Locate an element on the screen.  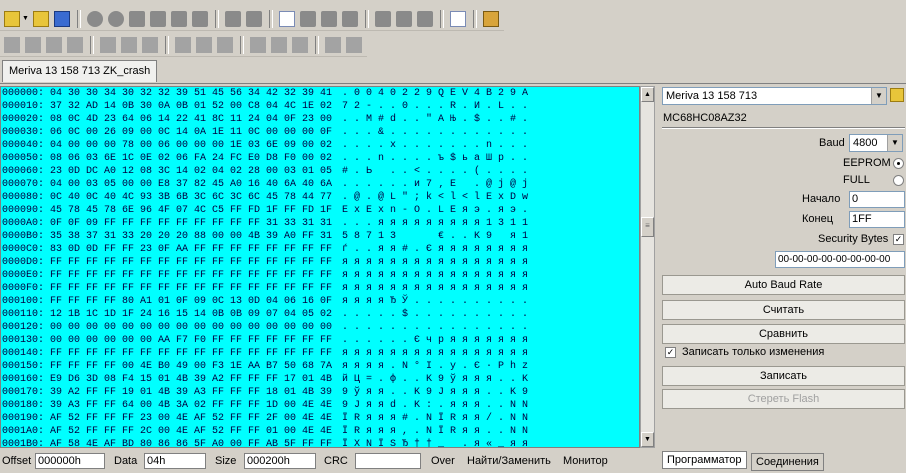
chip-icon is located at coordinates (54, 44).